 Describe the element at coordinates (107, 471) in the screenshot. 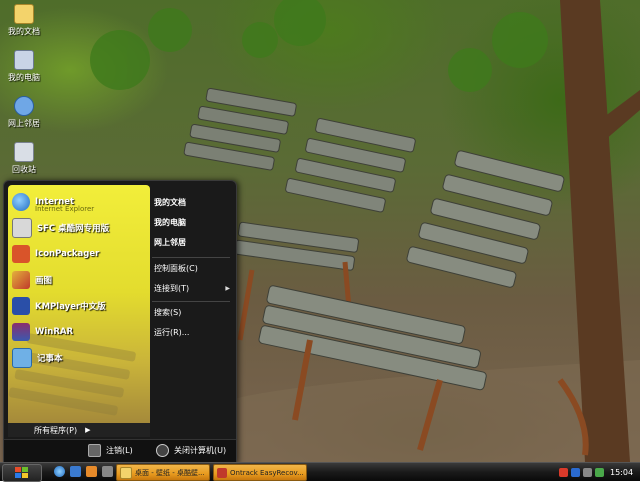

I see `quicklaunch-misc-icon` at that location.